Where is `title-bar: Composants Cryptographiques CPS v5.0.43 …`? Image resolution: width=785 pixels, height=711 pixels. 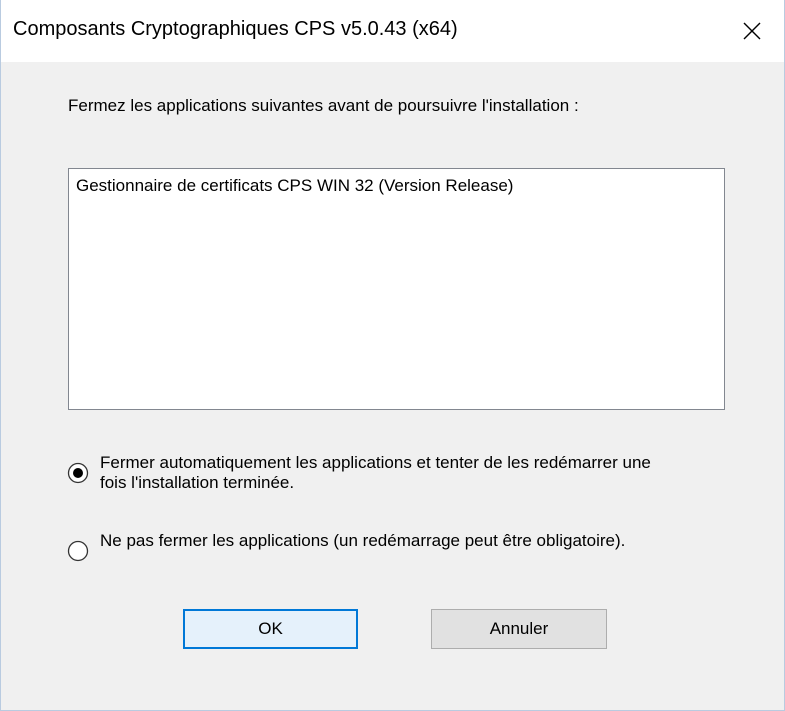
title-bar: Composants Cryptographiques CPS v5.0.43 … is located at coordinates (392, 31).